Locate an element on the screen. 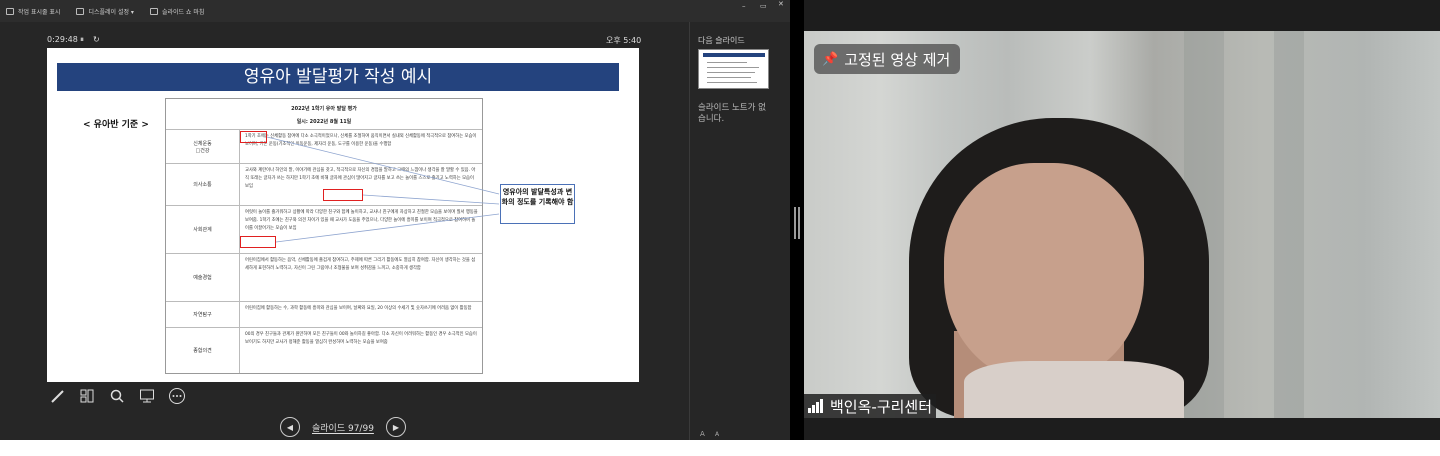 This screenshot has width=1440, height=456. chevron-left-icon: ◀ is located at coordinates (290, 427).